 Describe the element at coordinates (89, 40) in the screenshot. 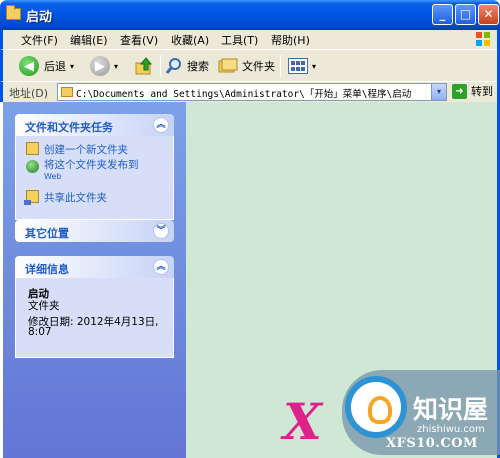

I see `menu-edit: 编辑(E)` at that location.